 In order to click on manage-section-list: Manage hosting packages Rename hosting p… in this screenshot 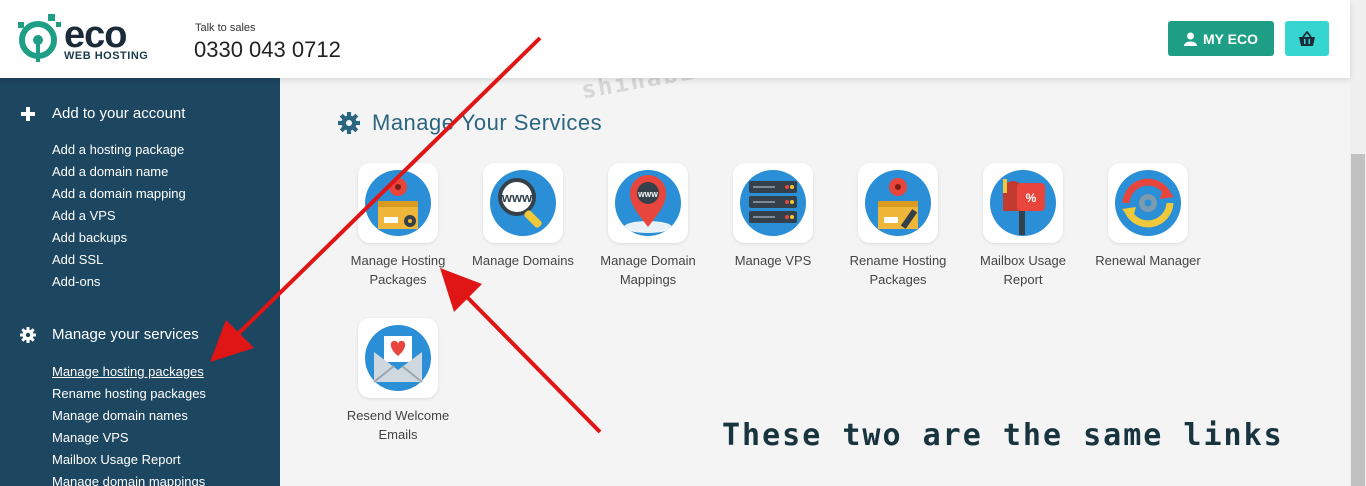, I will do `click(129, 423)`.